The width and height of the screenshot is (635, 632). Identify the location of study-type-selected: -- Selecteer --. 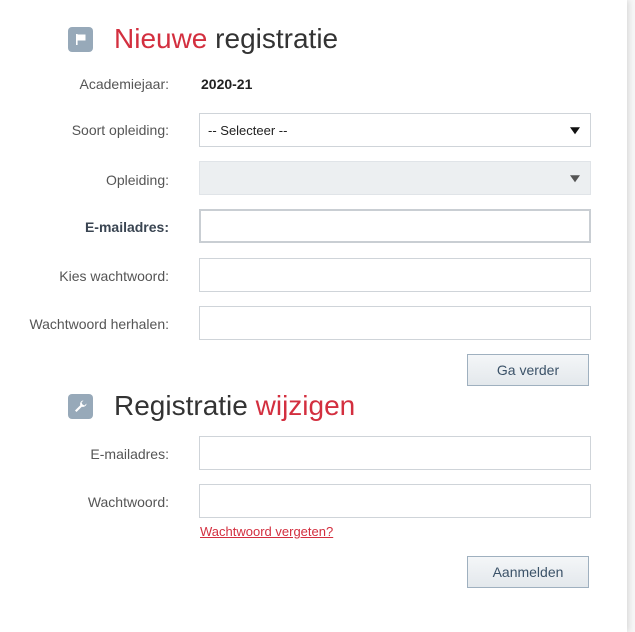
(248, 130).